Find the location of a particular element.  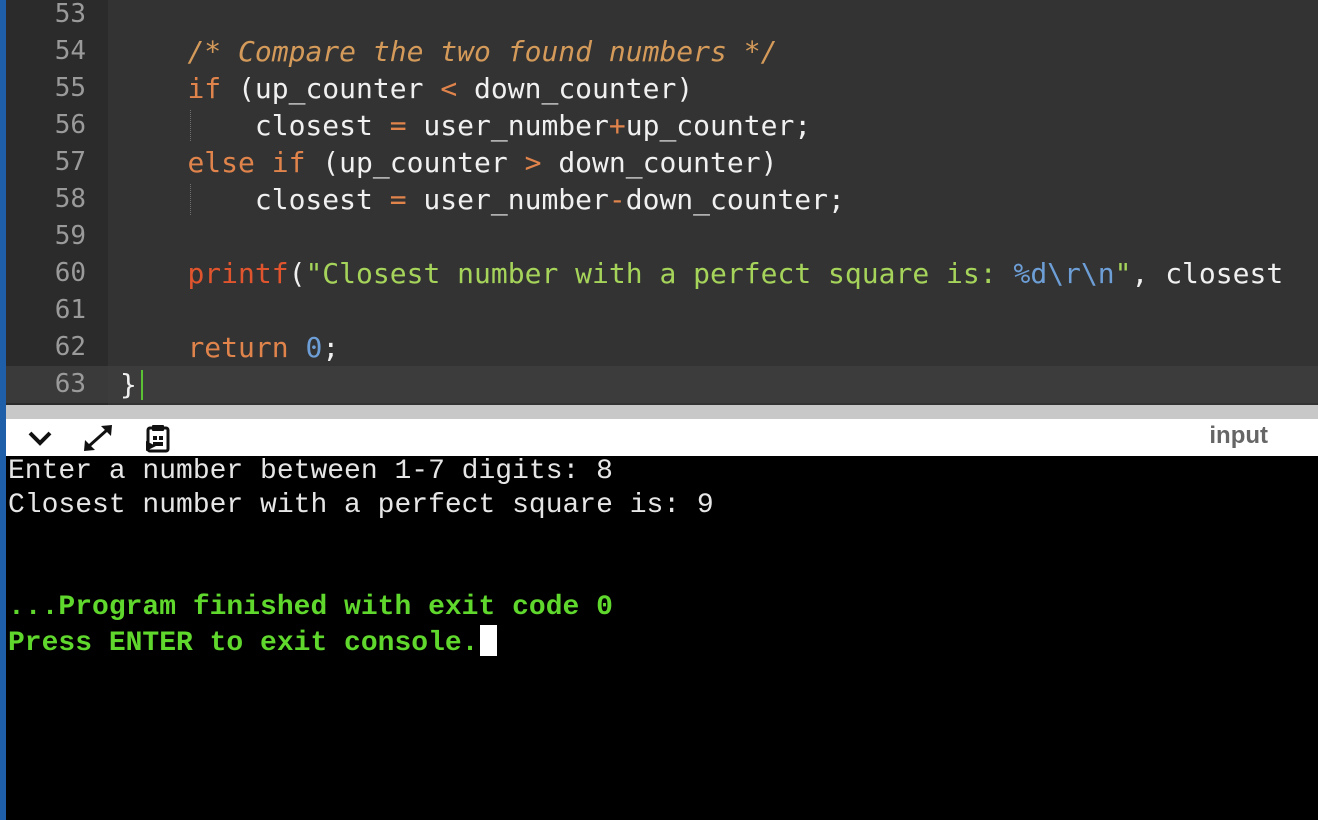

console-status-line: ...Program finished with exit code 0 is located at coordinates (310, 608).